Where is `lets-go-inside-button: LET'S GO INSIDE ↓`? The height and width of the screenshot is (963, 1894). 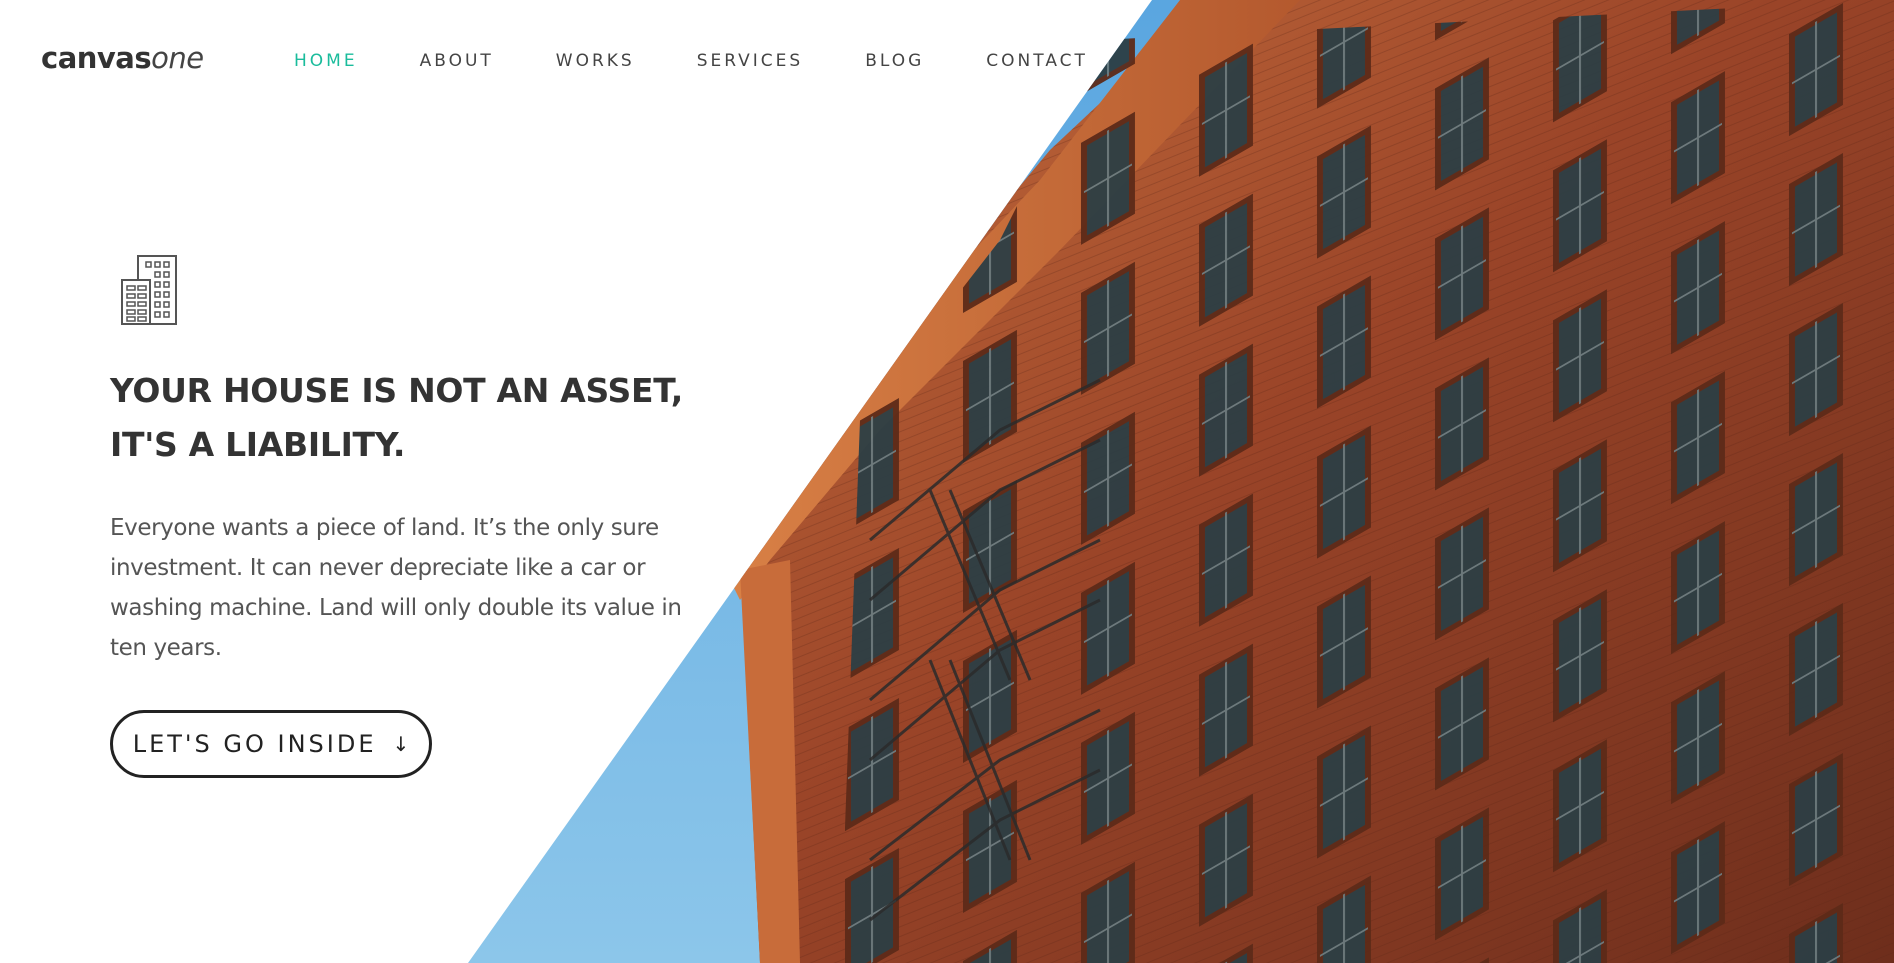
lets-go-inside-button: LET'S GO INSIDE ↓ is located at coordinates (271, 744).